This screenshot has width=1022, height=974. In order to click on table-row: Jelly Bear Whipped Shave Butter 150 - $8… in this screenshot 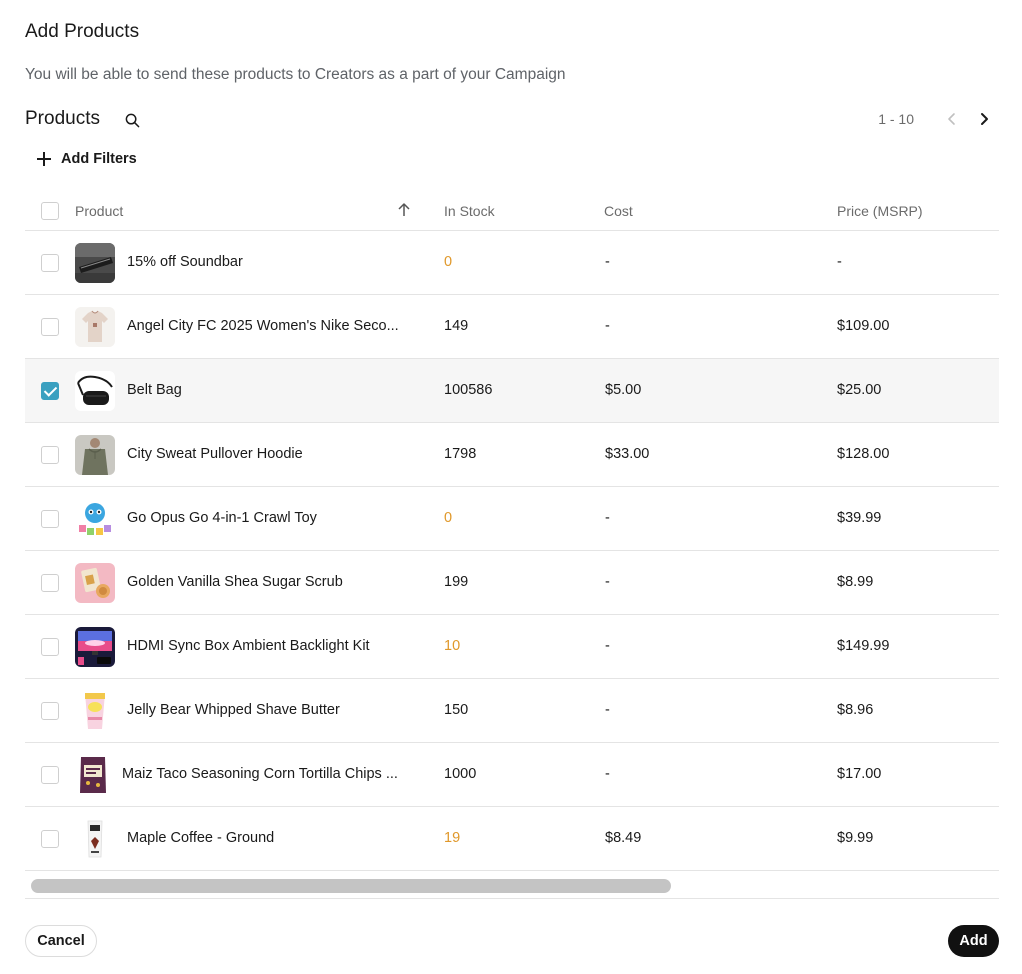, I will do `click(512, 711)`.